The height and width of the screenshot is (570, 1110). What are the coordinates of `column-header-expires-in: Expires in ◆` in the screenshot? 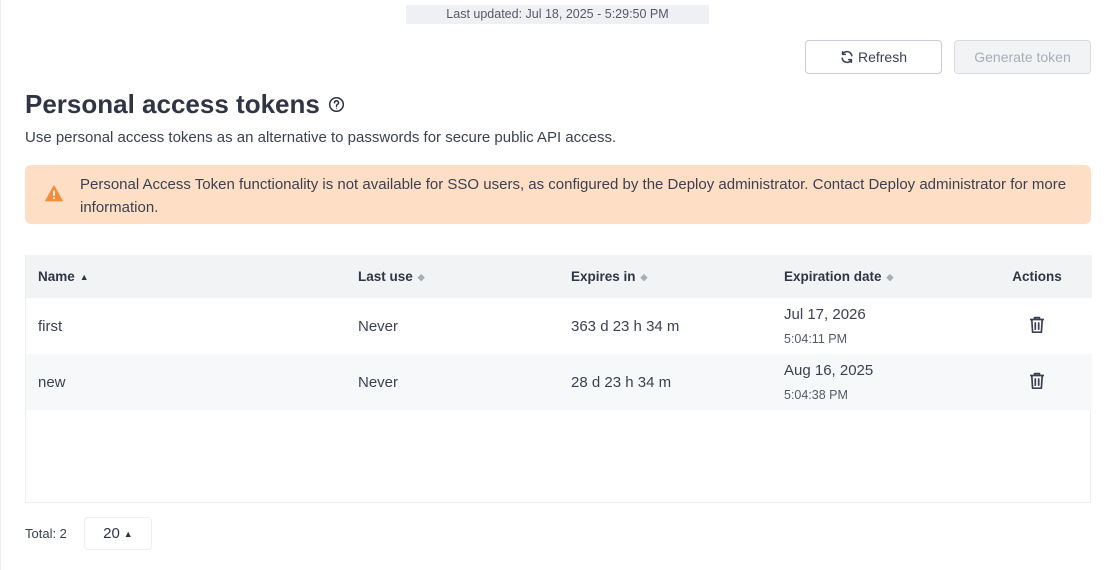 It's located at (665, 276).